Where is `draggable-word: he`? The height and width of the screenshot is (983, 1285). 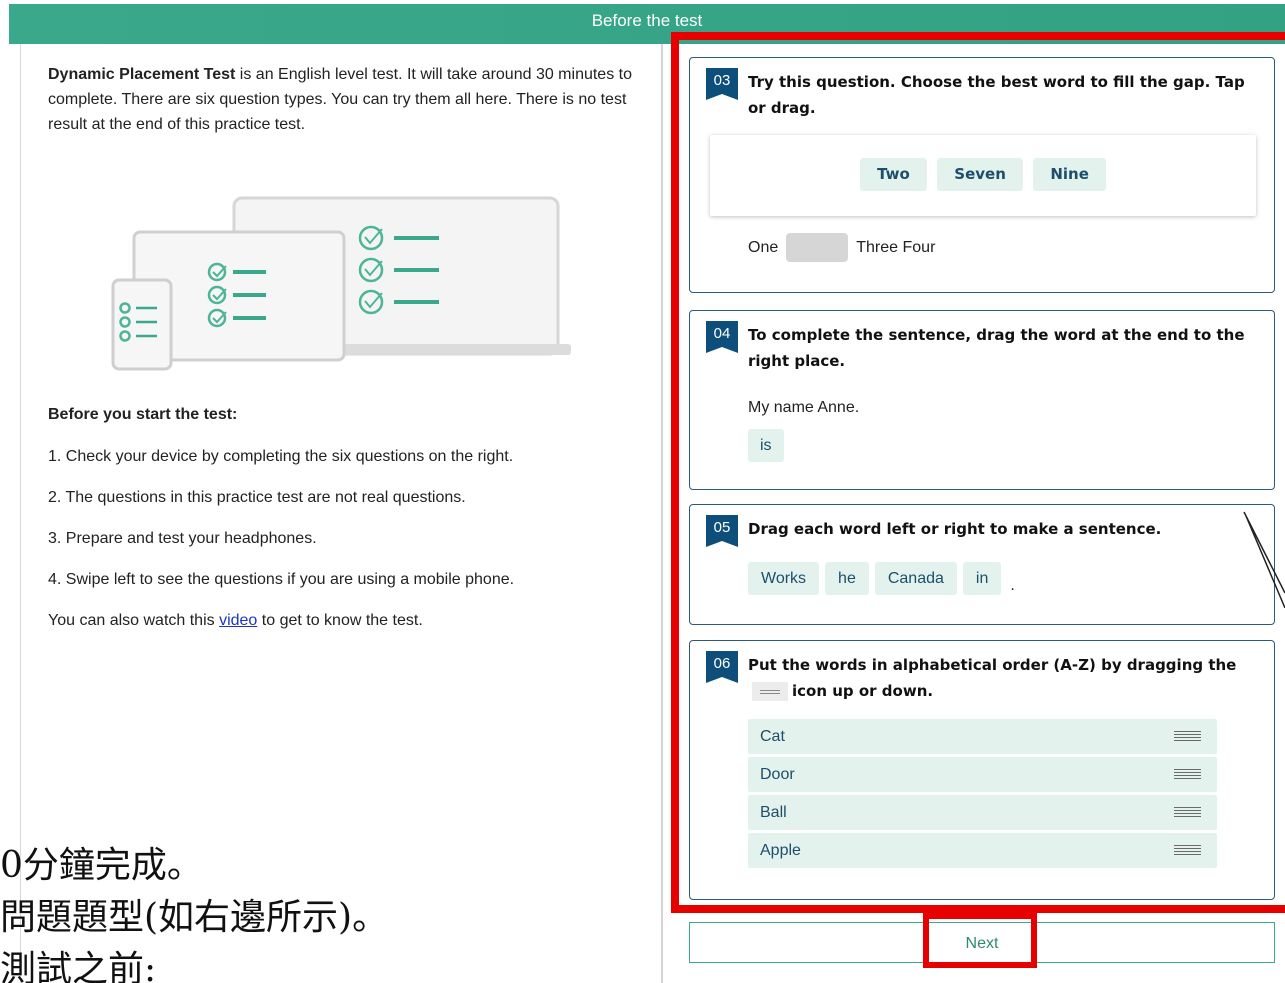
draggable-word: he is located at coordinates (847, 578).